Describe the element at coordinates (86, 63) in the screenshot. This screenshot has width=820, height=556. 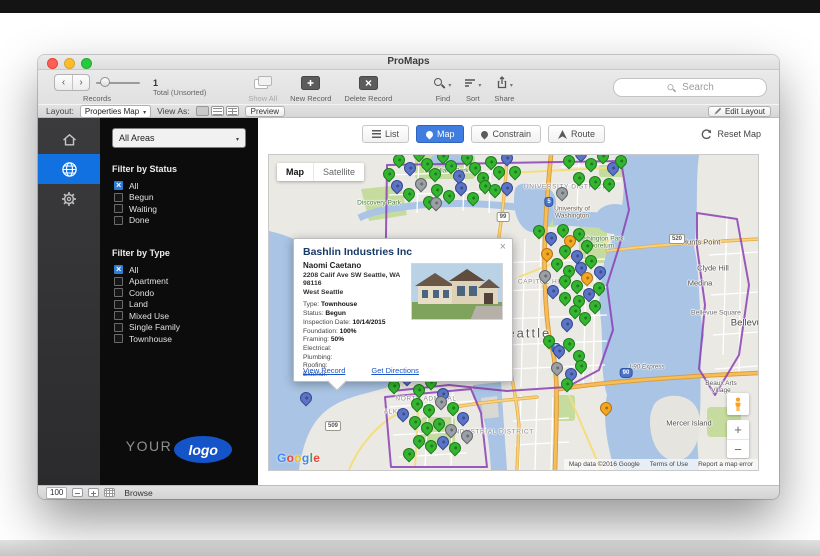
I see `zoom-window-button` at that location.